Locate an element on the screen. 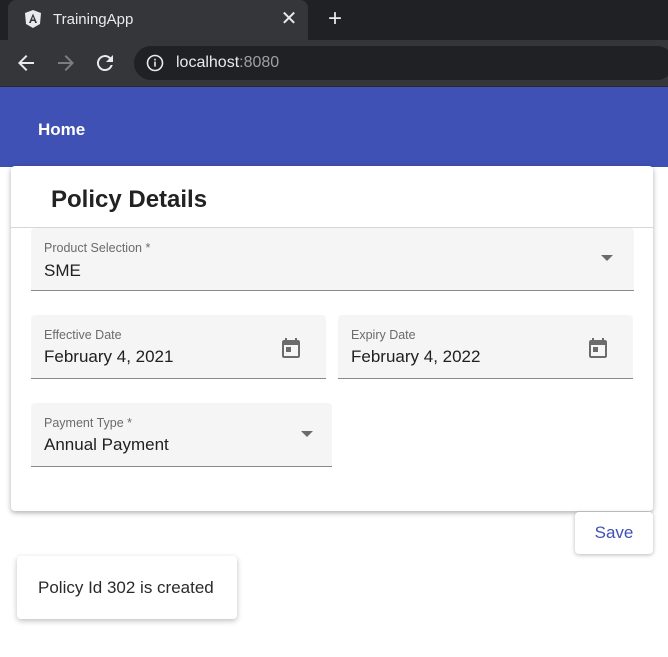 The width and height of the screenshot is (668, 657). address-bar: localhost:8080 is located at coordinates (401, 63).